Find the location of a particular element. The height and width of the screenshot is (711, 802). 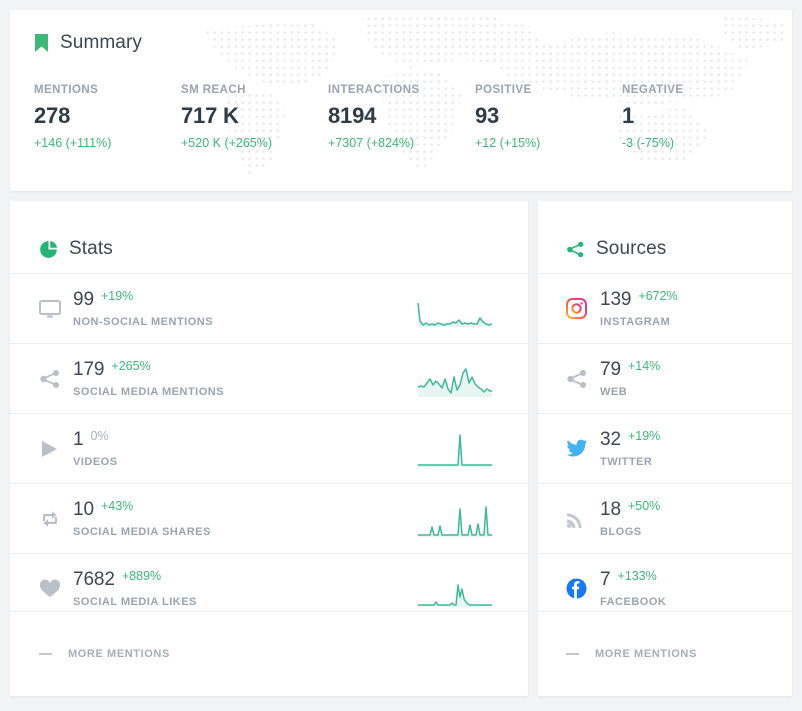

sources-row-twitter: 32 +19% TWITTER is located at coordinates (665, 448).